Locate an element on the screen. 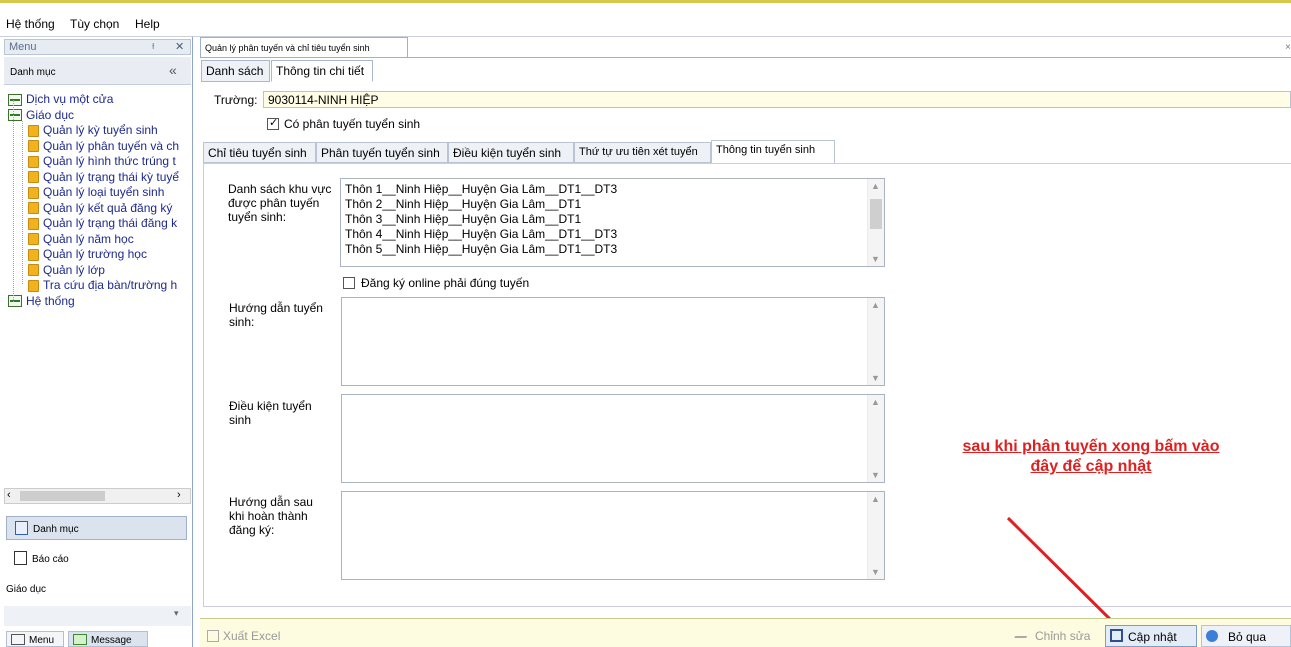 The image size is (1291, 647). pin-icon: ᵻ is located at coordinates (153, 46).